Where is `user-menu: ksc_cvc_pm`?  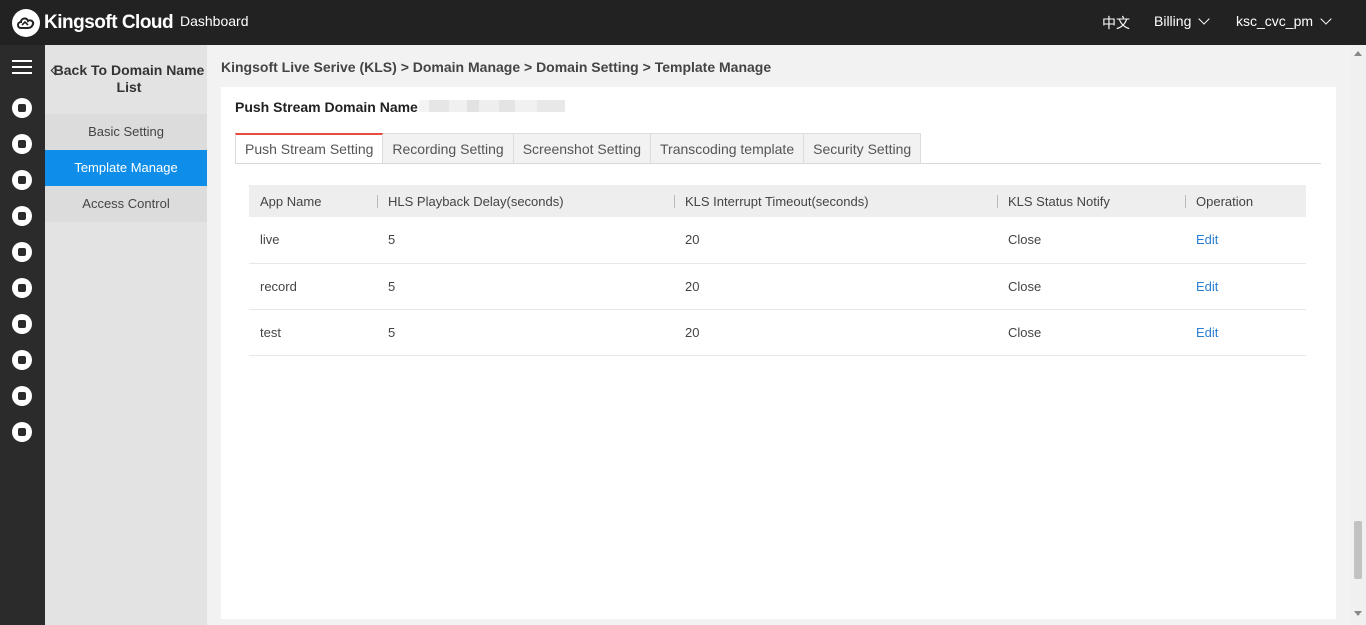 user-menu: ksc_cvc_pm is located at coordinates (1284, 20).